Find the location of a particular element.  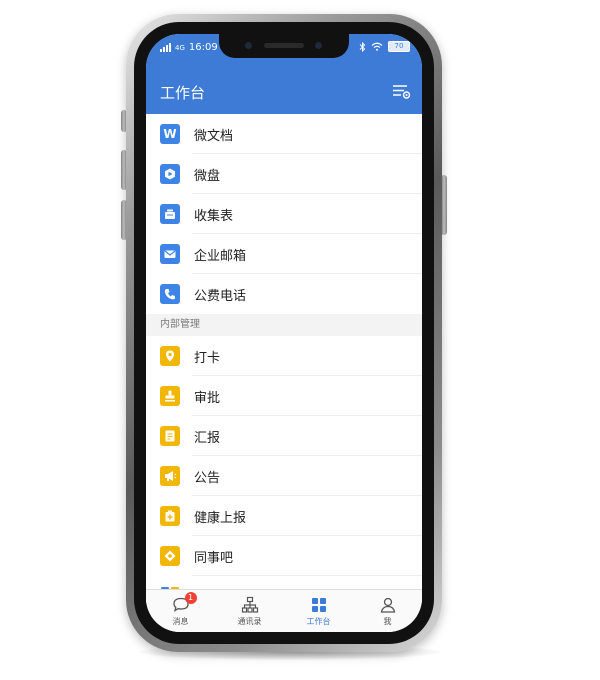

bottom-tab-bar: 1 消息 通讯录 工作台 我 is located at coordinates (284, 610).